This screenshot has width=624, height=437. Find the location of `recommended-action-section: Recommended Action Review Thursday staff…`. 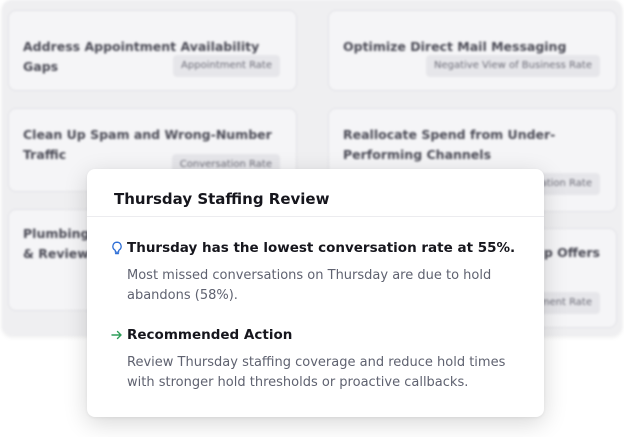

recommended-action-section: Recommended Action Review Thursday staff… is located at coordinates (317, 360).